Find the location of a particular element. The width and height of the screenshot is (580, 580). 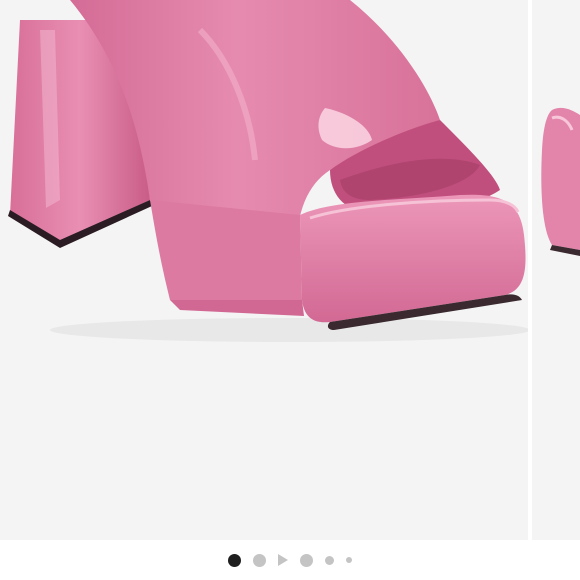

product-image-next-peek is located at coordinates (556, 270).